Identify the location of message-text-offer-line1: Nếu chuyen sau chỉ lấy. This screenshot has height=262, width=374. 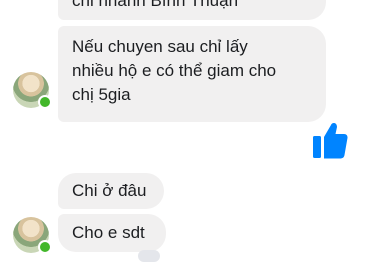
(160, 46).